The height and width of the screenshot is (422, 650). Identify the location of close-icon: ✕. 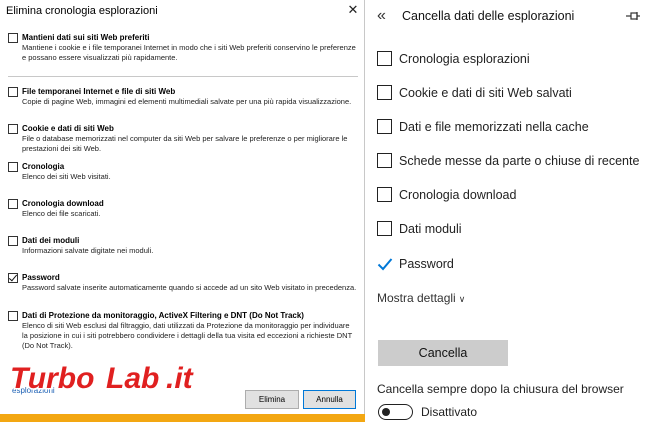
(353, 10).